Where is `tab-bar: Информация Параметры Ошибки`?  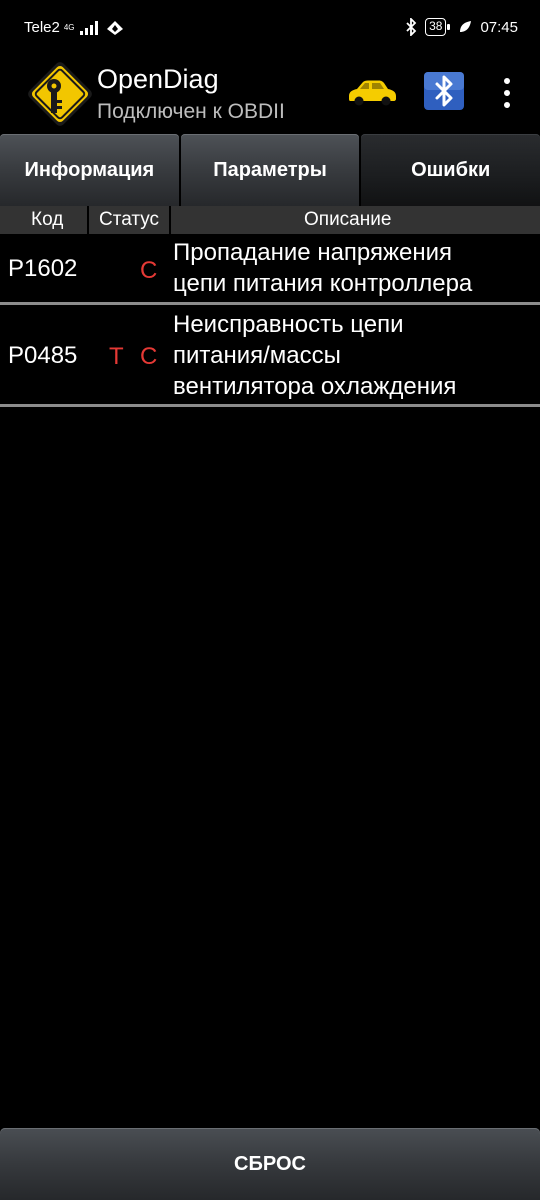 tab-bar: Информация Параметры Ошибки is located at coordinates (270, 170).